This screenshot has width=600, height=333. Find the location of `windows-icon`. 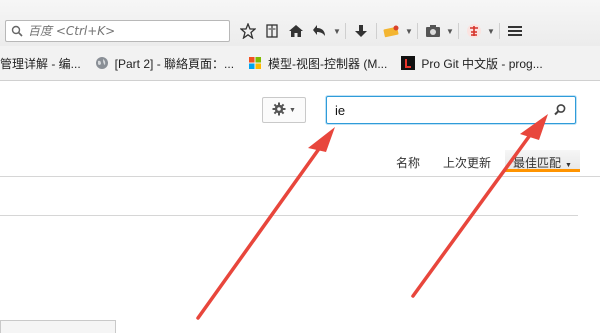

windows-icon is located at coordinates (255, 63).